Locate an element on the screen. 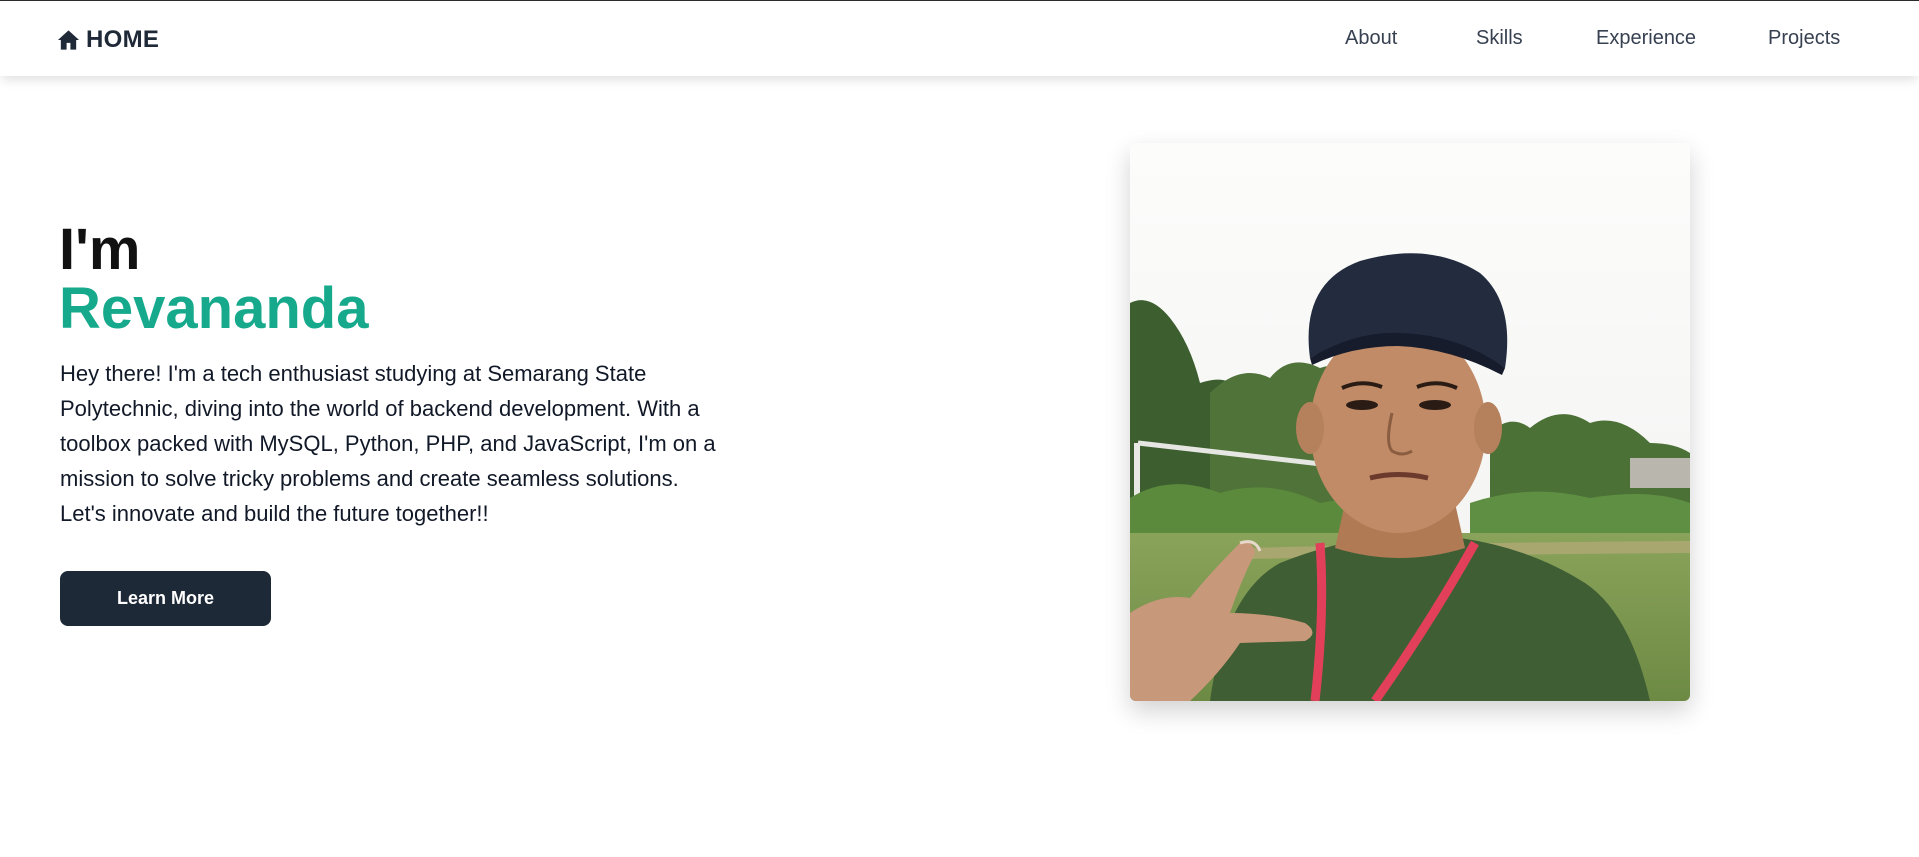 The height and width of the screenshot is (857, 1919). hero-greeting: I'm is located at coordinates (100, 249).